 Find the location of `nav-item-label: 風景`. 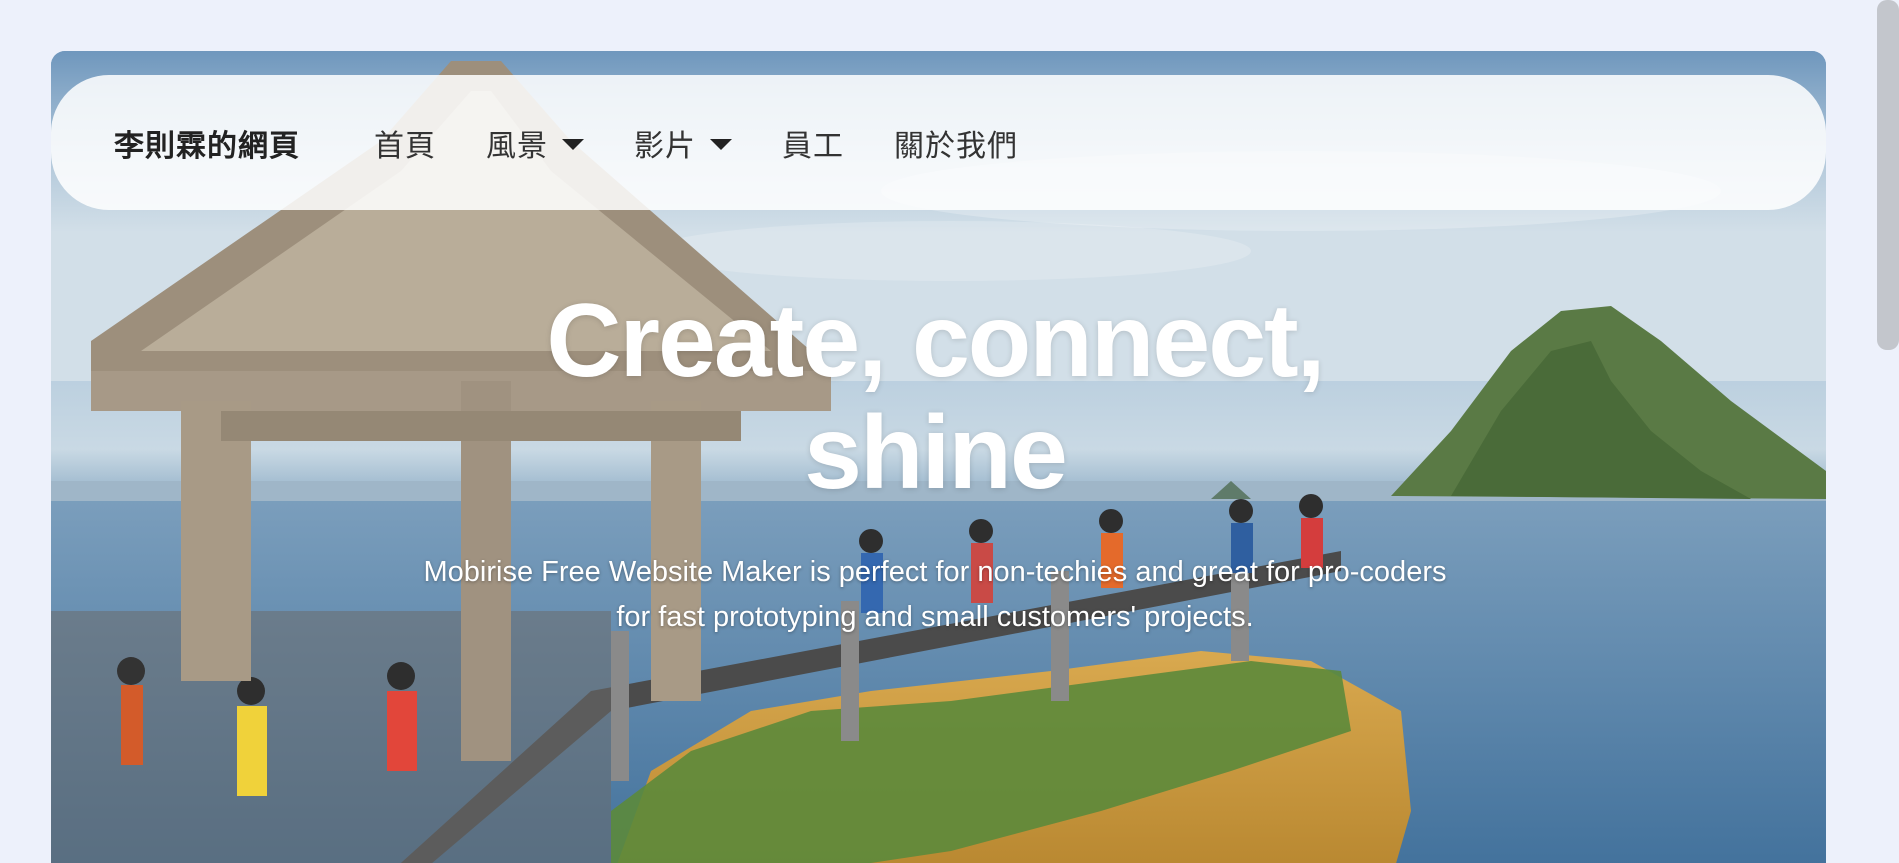

nav-item-label: 風景 is located at coordinates (517, 146).